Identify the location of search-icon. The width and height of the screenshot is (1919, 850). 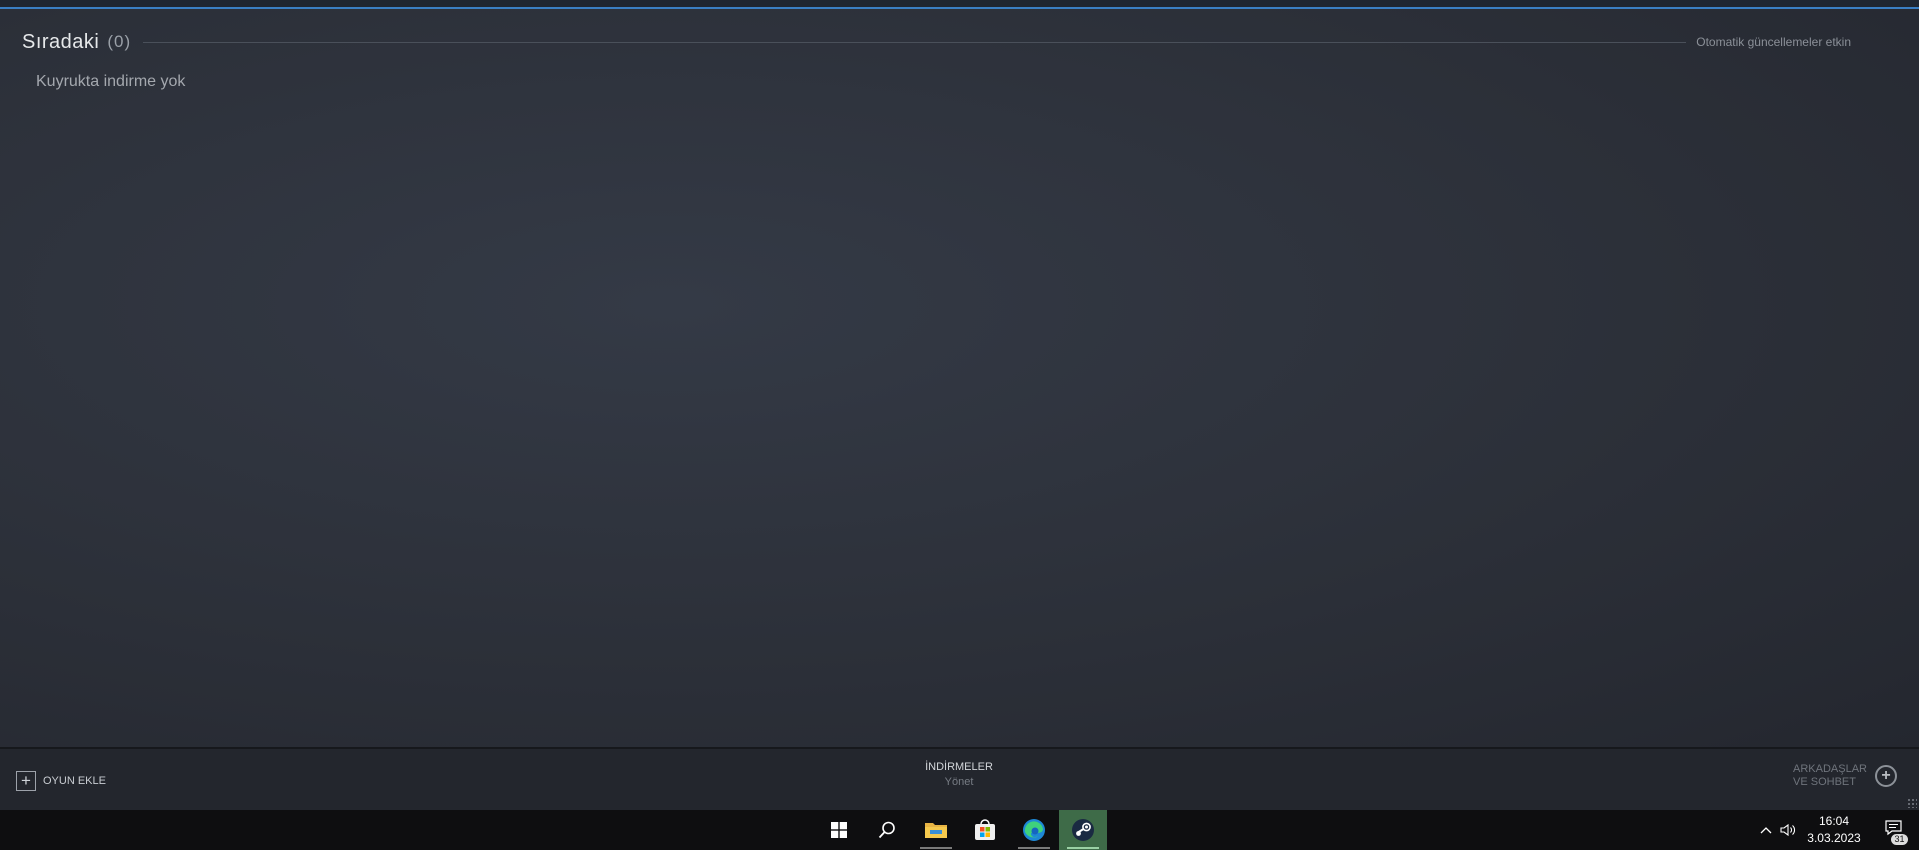
(886, 830).